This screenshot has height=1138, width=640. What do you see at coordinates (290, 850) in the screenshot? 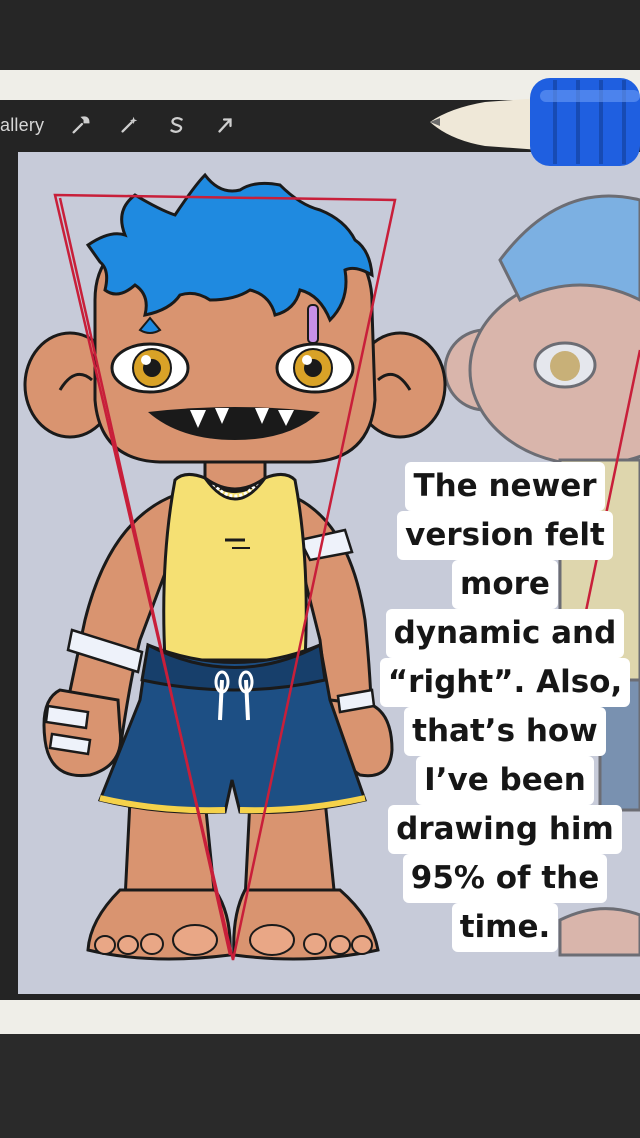
I see `right-leg` at bounding box center [290, 850].